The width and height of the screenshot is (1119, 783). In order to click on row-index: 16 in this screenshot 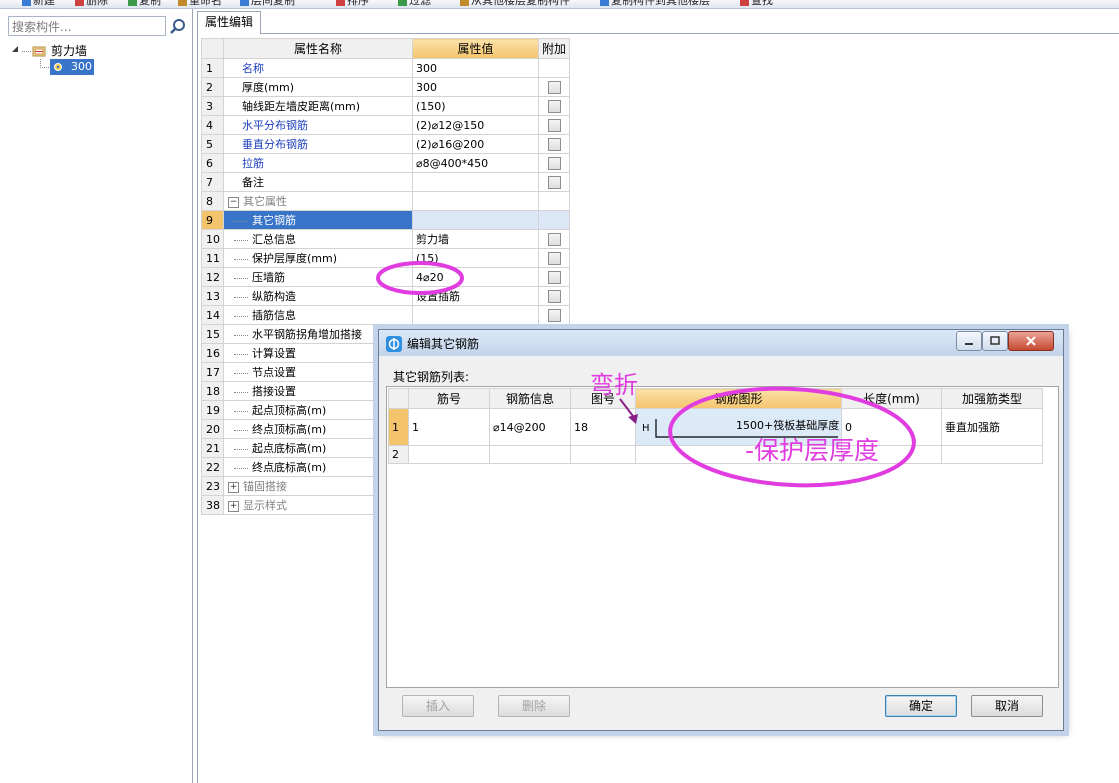, I will do `click(212, 353)`.